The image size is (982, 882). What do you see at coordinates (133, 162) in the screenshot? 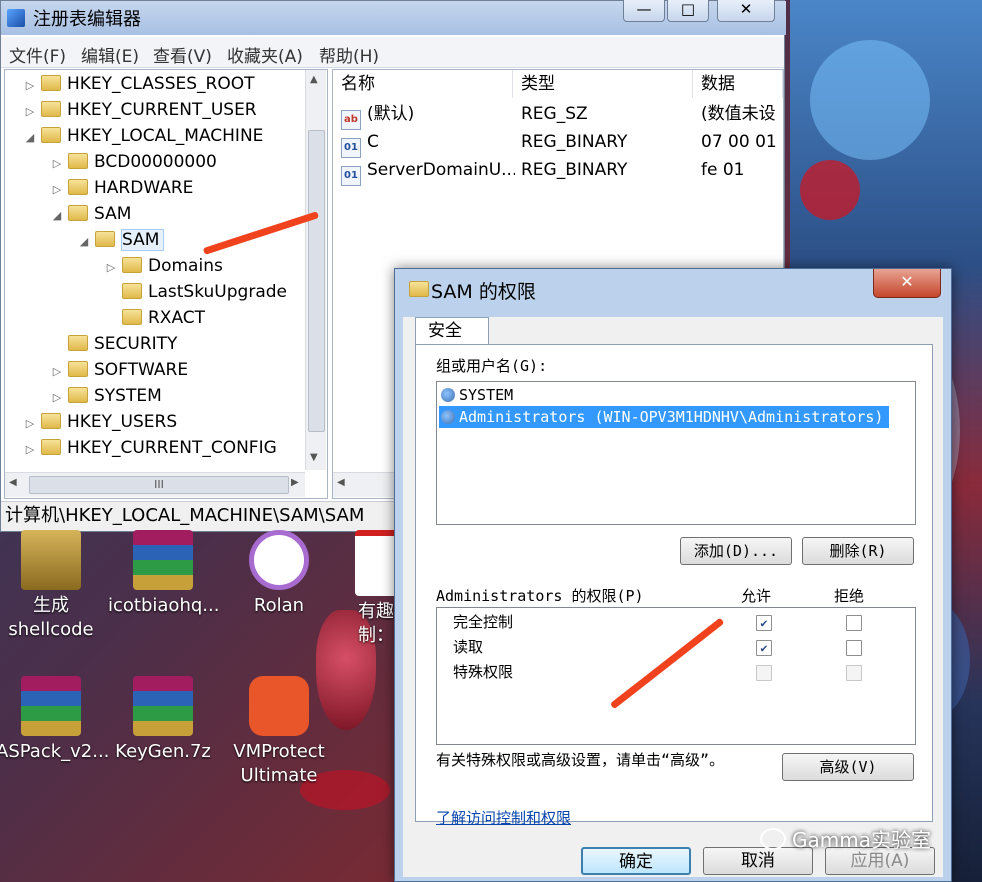
I see `tree-node: ▷ BCD00000000` at bounding box center [133, 162].